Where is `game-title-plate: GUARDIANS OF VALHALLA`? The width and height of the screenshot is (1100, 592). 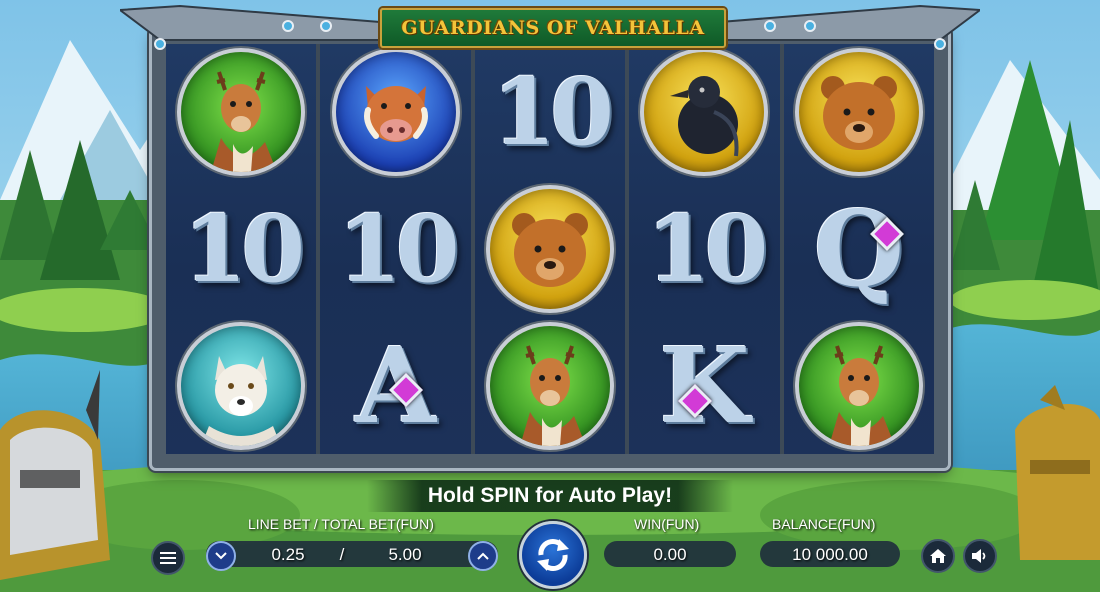 game-title-plate: GUARDIANS OF VALHALLA is located at coordinates (553, 28).